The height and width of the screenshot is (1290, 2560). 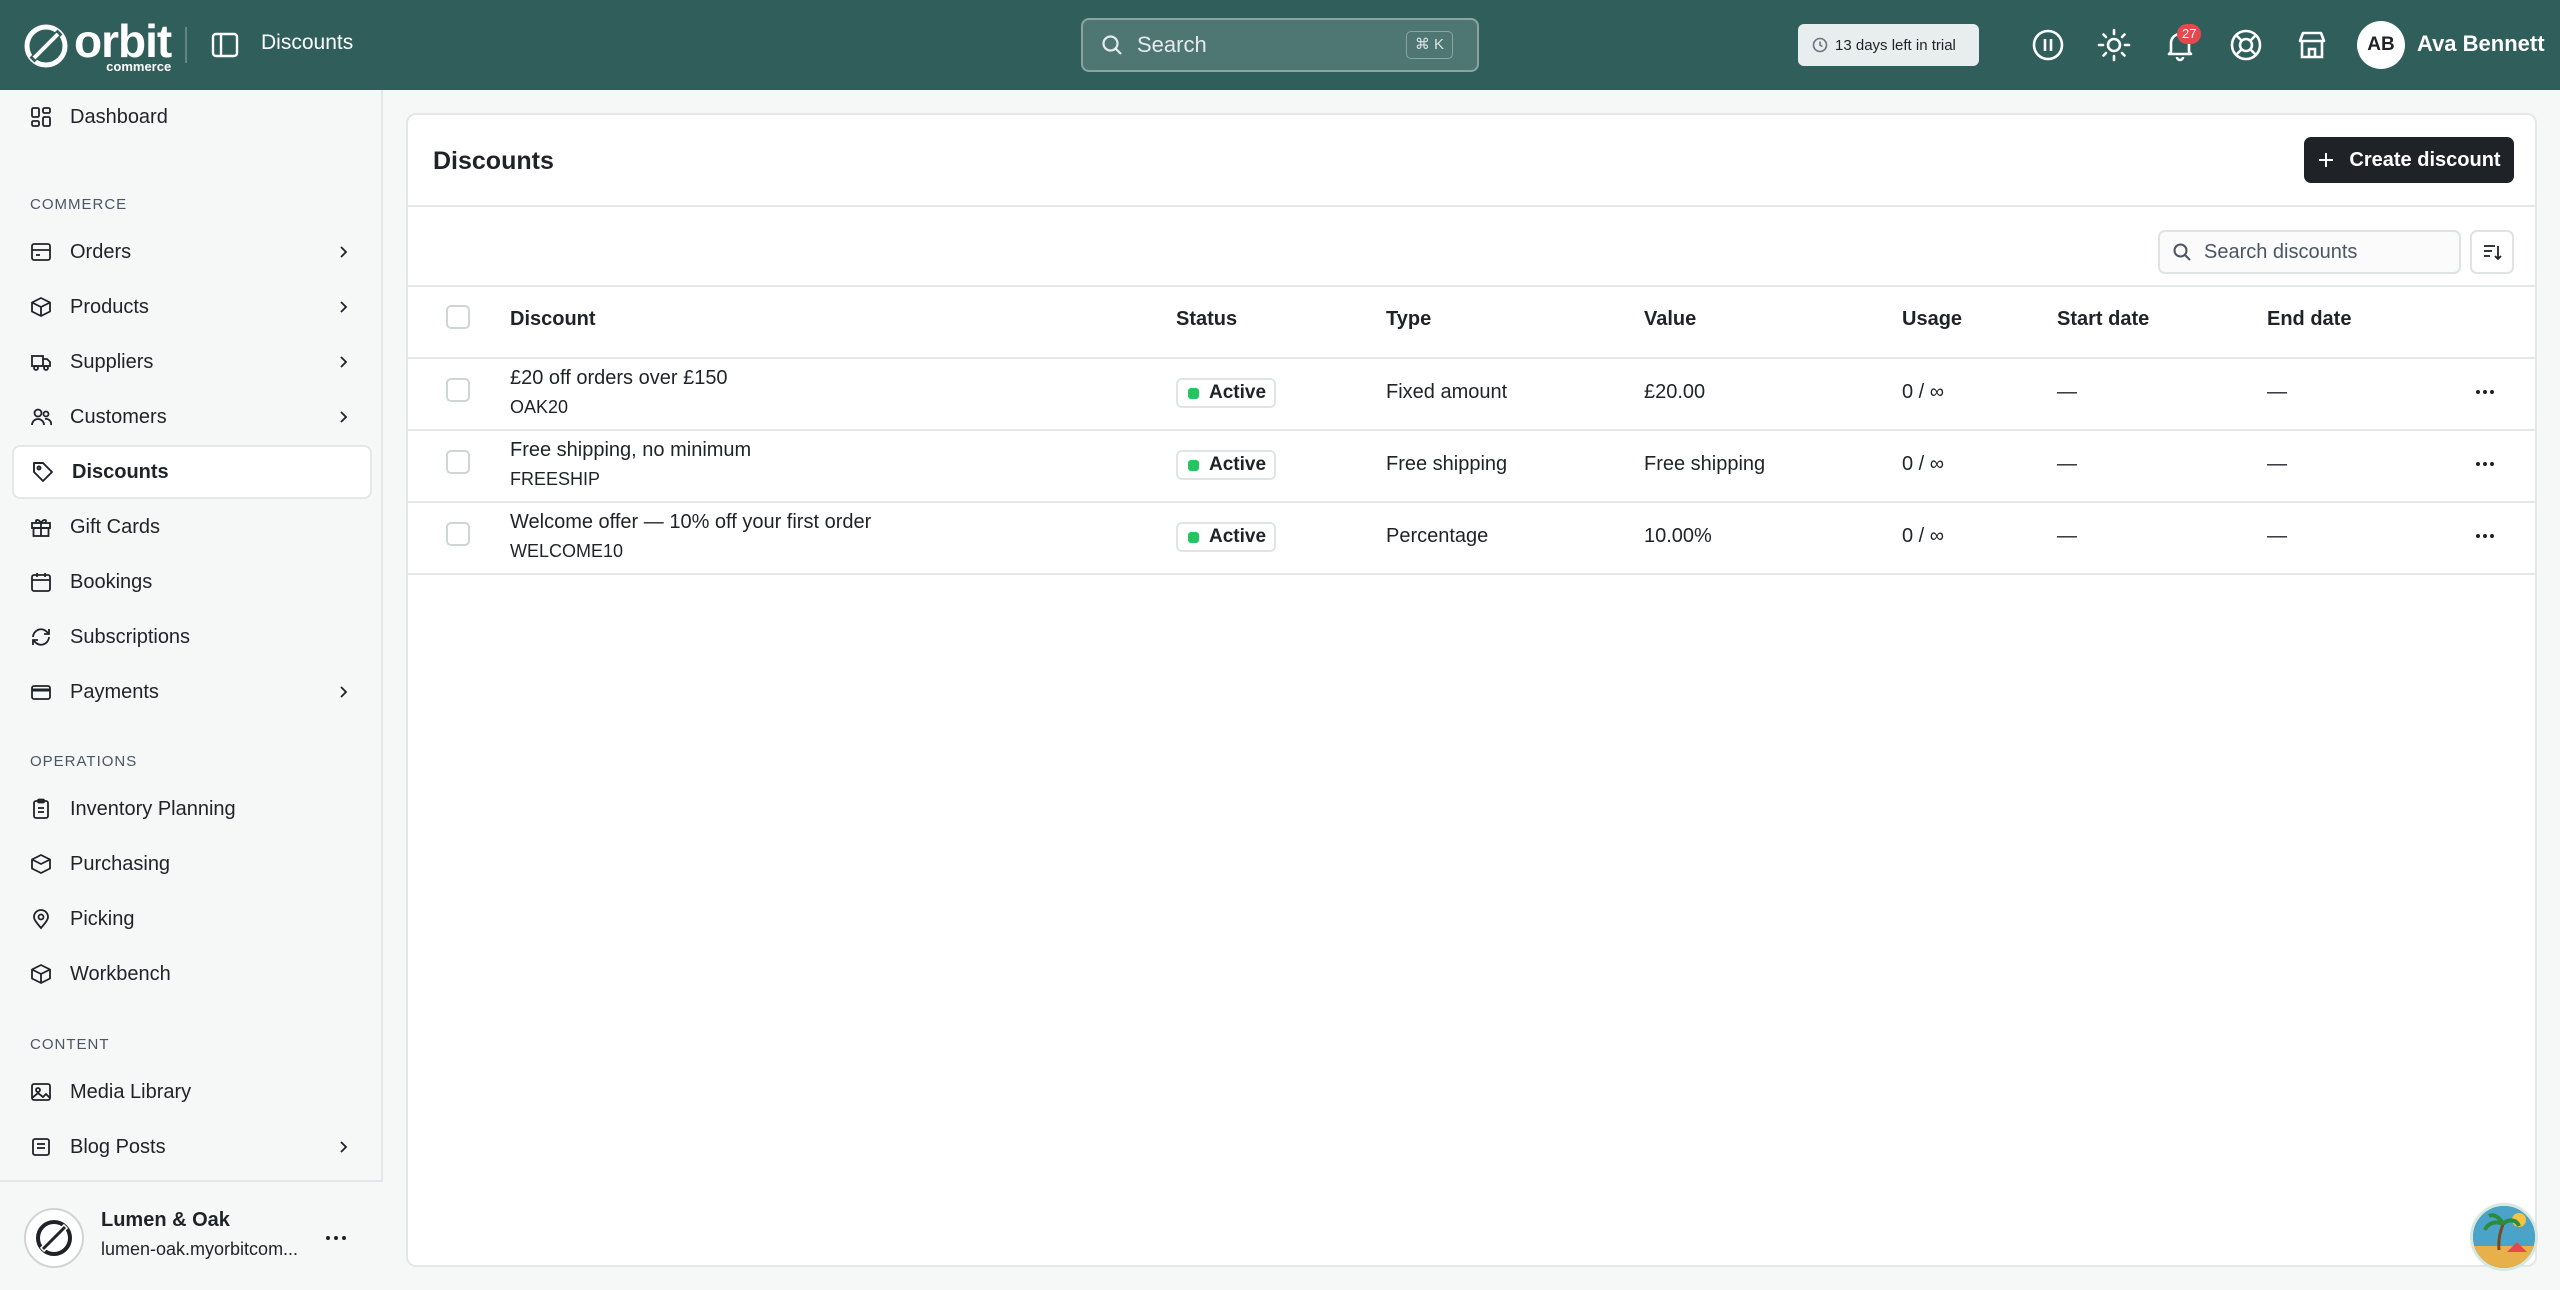 What do you see at coordinates (1193, 393) in the screenshot?
I see `status-dot` at bounding box center [1193, 393].